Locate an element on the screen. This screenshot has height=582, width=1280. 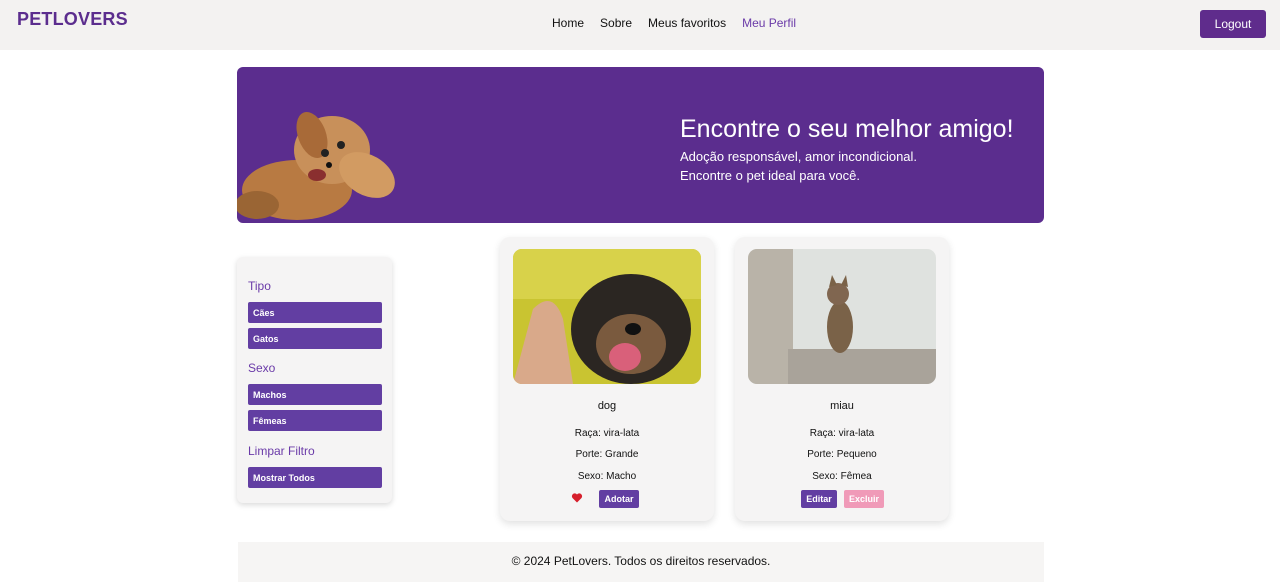
hero-subtitle-line-1: Adoção responsável, amor incondicional. is located at coordinates (799, 156).